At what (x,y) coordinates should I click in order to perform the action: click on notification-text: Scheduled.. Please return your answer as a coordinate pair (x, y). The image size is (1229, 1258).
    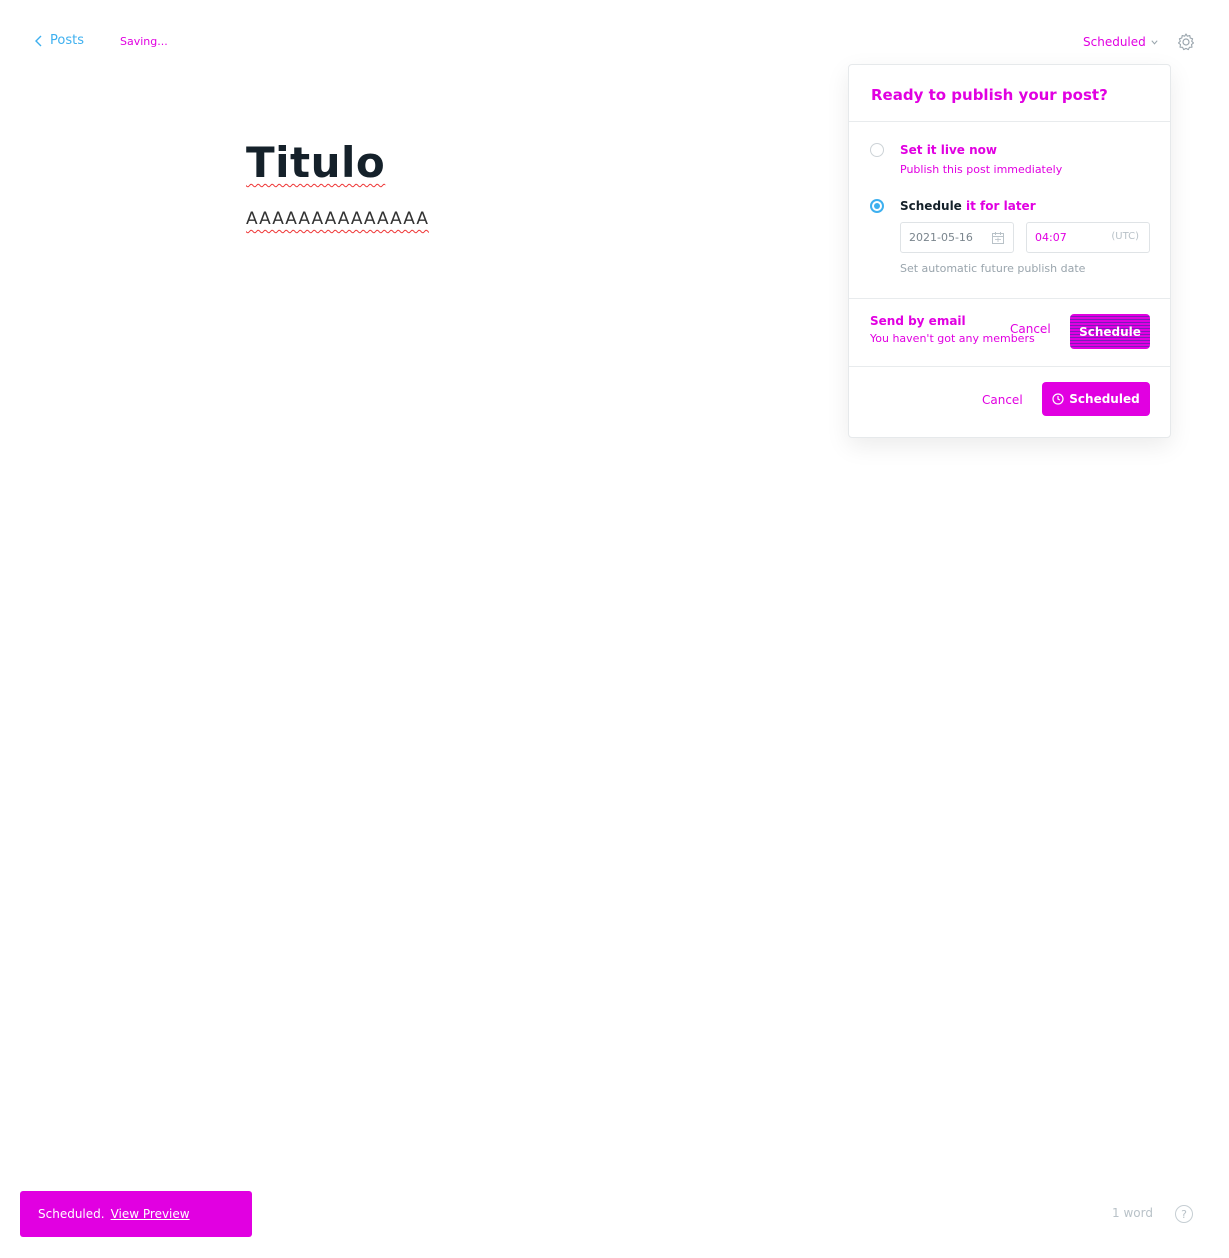
    Looking at the image, I should click on (71, 1214).